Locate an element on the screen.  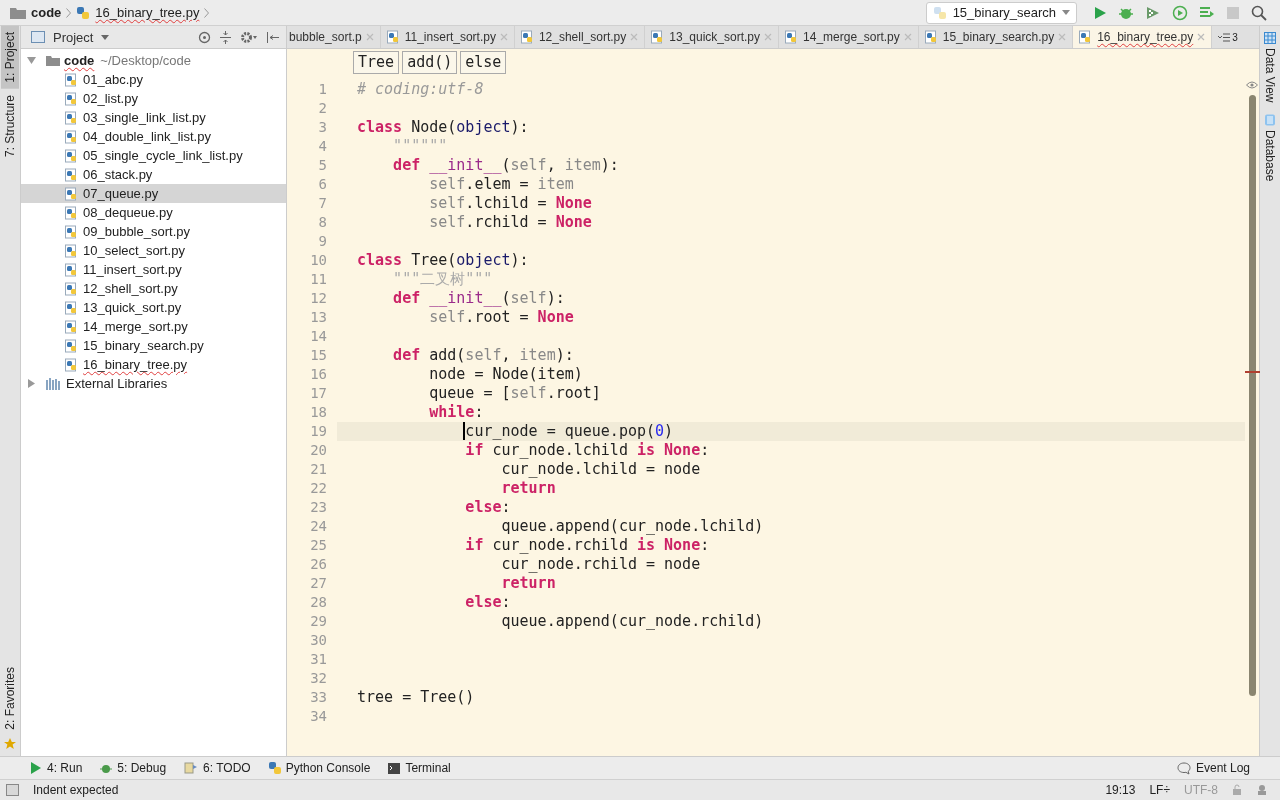
eye-icon is located at coordinates (1252, 85).